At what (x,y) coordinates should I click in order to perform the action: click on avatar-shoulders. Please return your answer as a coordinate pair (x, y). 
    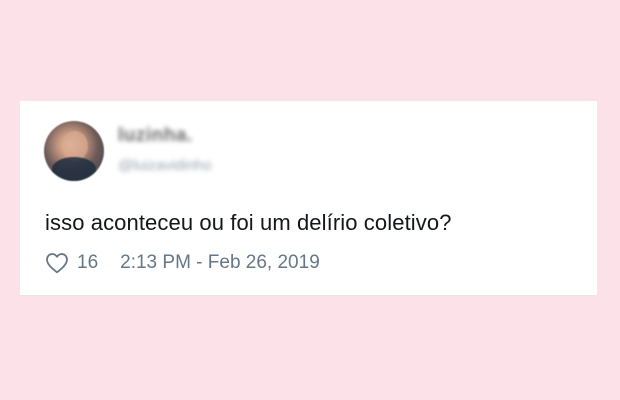
    Looking at the image, I should click on (74, 169).